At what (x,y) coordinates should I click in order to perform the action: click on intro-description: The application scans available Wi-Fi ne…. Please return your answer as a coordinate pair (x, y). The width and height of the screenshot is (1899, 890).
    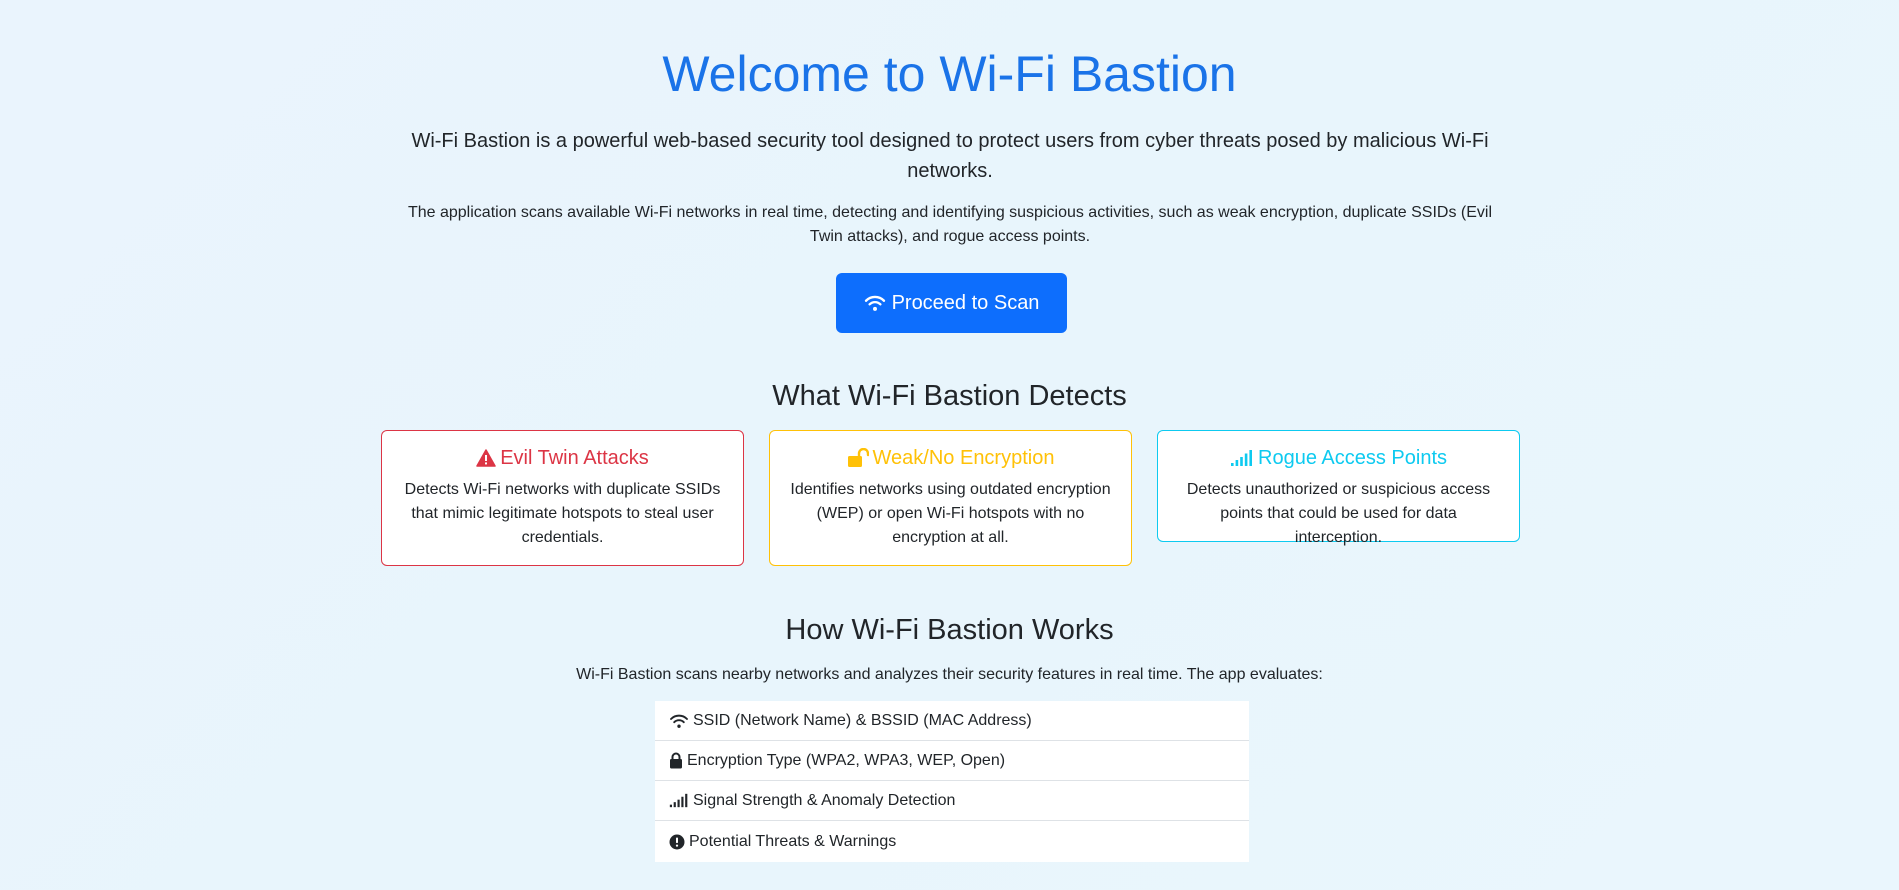
    Looking at the image, I should click on (950, 224).